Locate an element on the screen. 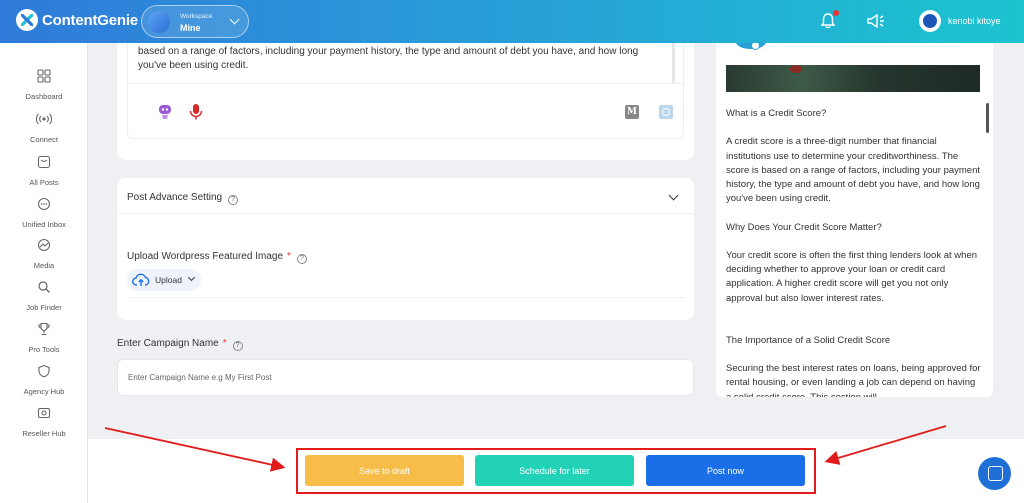 The width and height of the screenshot is (1024, 503). chat-support-icon is located at coordinates (994, 473).